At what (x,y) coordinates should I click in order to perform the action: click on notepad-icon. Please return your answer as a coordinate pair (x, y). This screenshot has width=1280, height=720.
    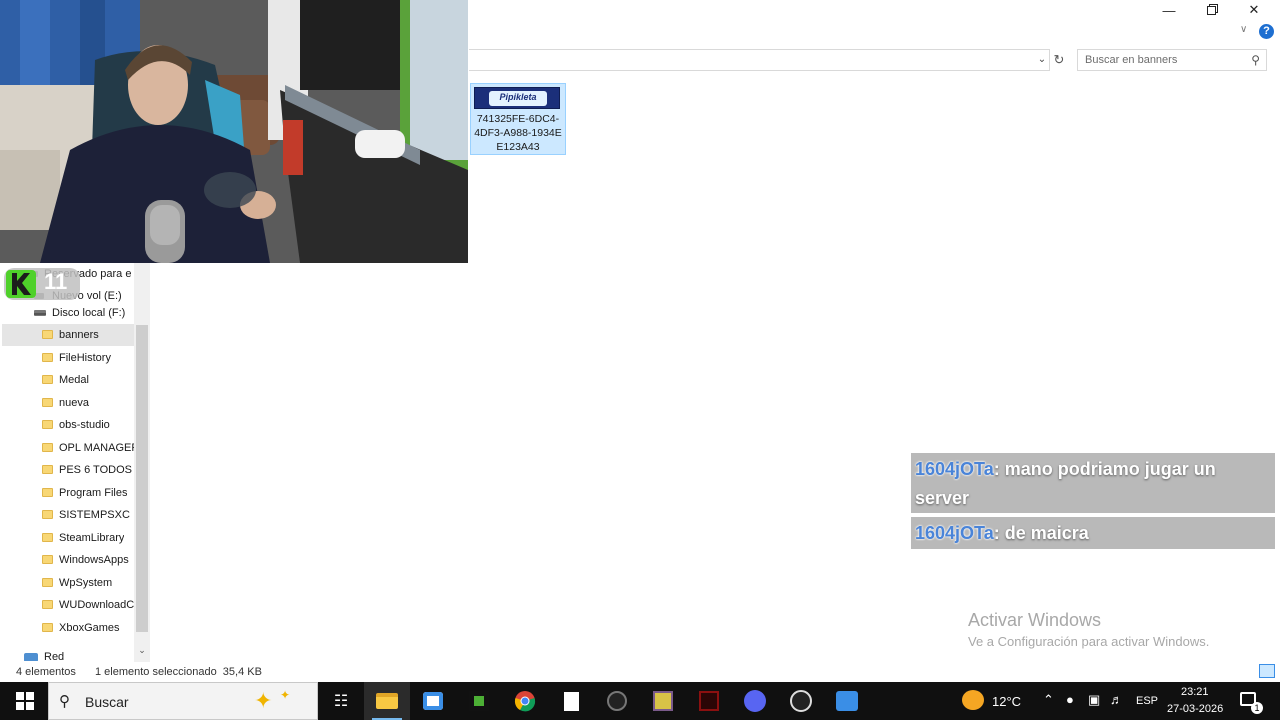
    Looking at the image, I should click on (571, 701).